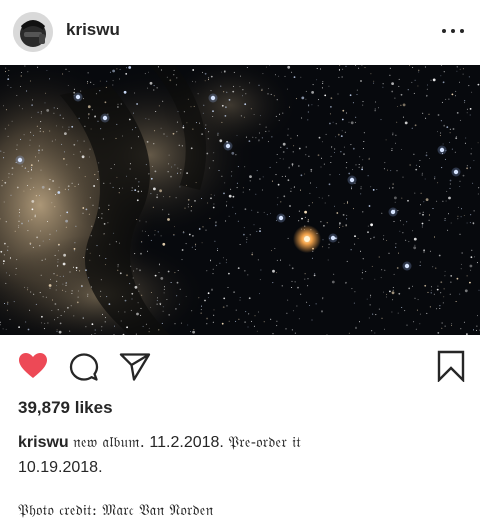  Describe the element at coordinates (186, 442) in the screenshot. I see `caption-text-2: 11.2.2018.` at that location.